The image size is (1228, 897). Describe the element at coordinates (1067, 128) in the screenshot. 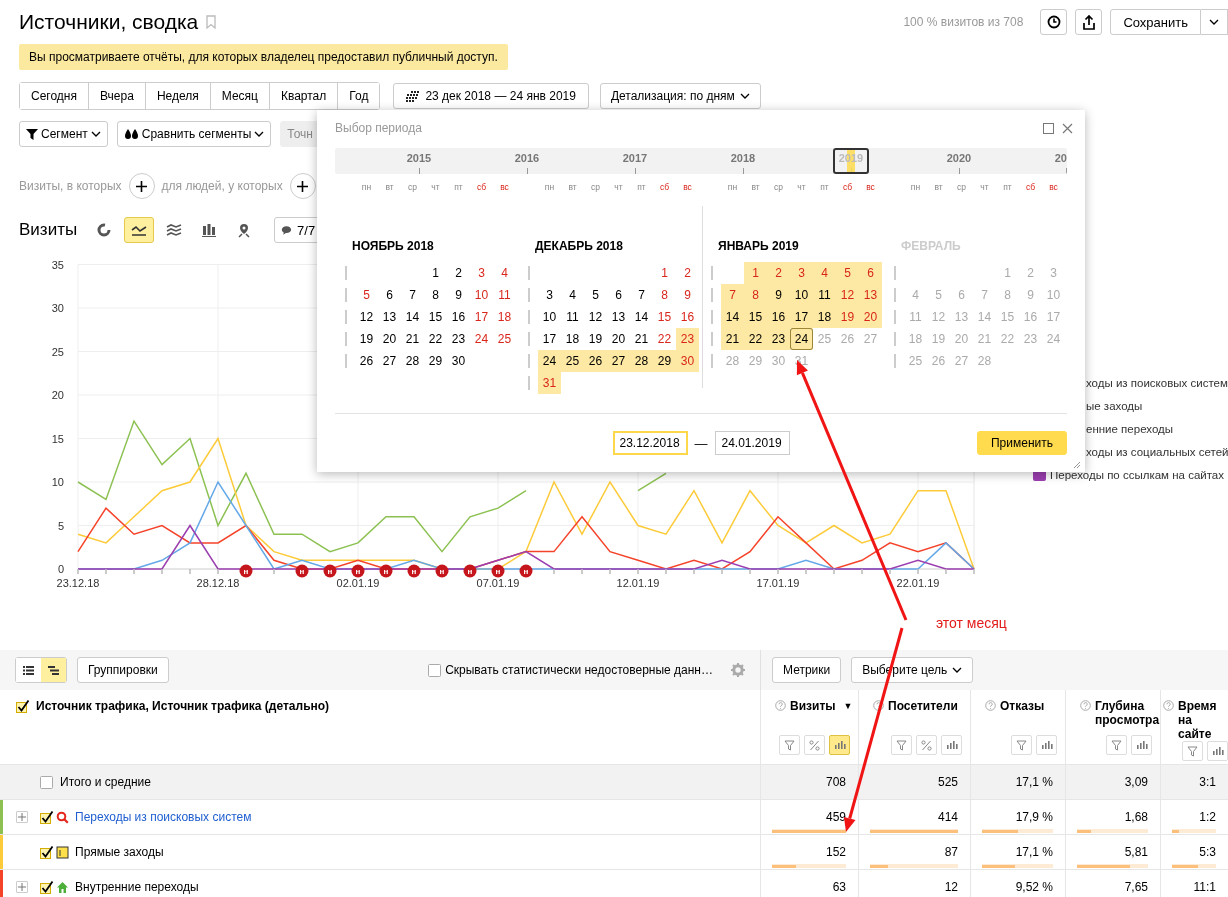

I see `close-icon` at that location.